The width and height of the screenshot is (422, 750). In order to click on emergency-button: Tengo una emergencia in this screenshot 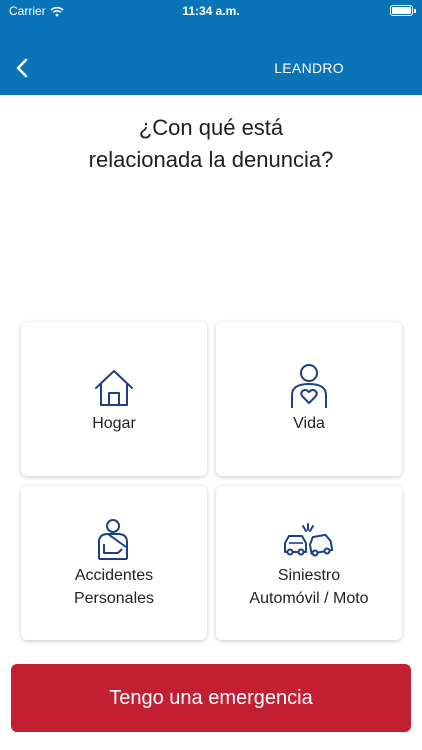, I will do `click(211, 698)`.